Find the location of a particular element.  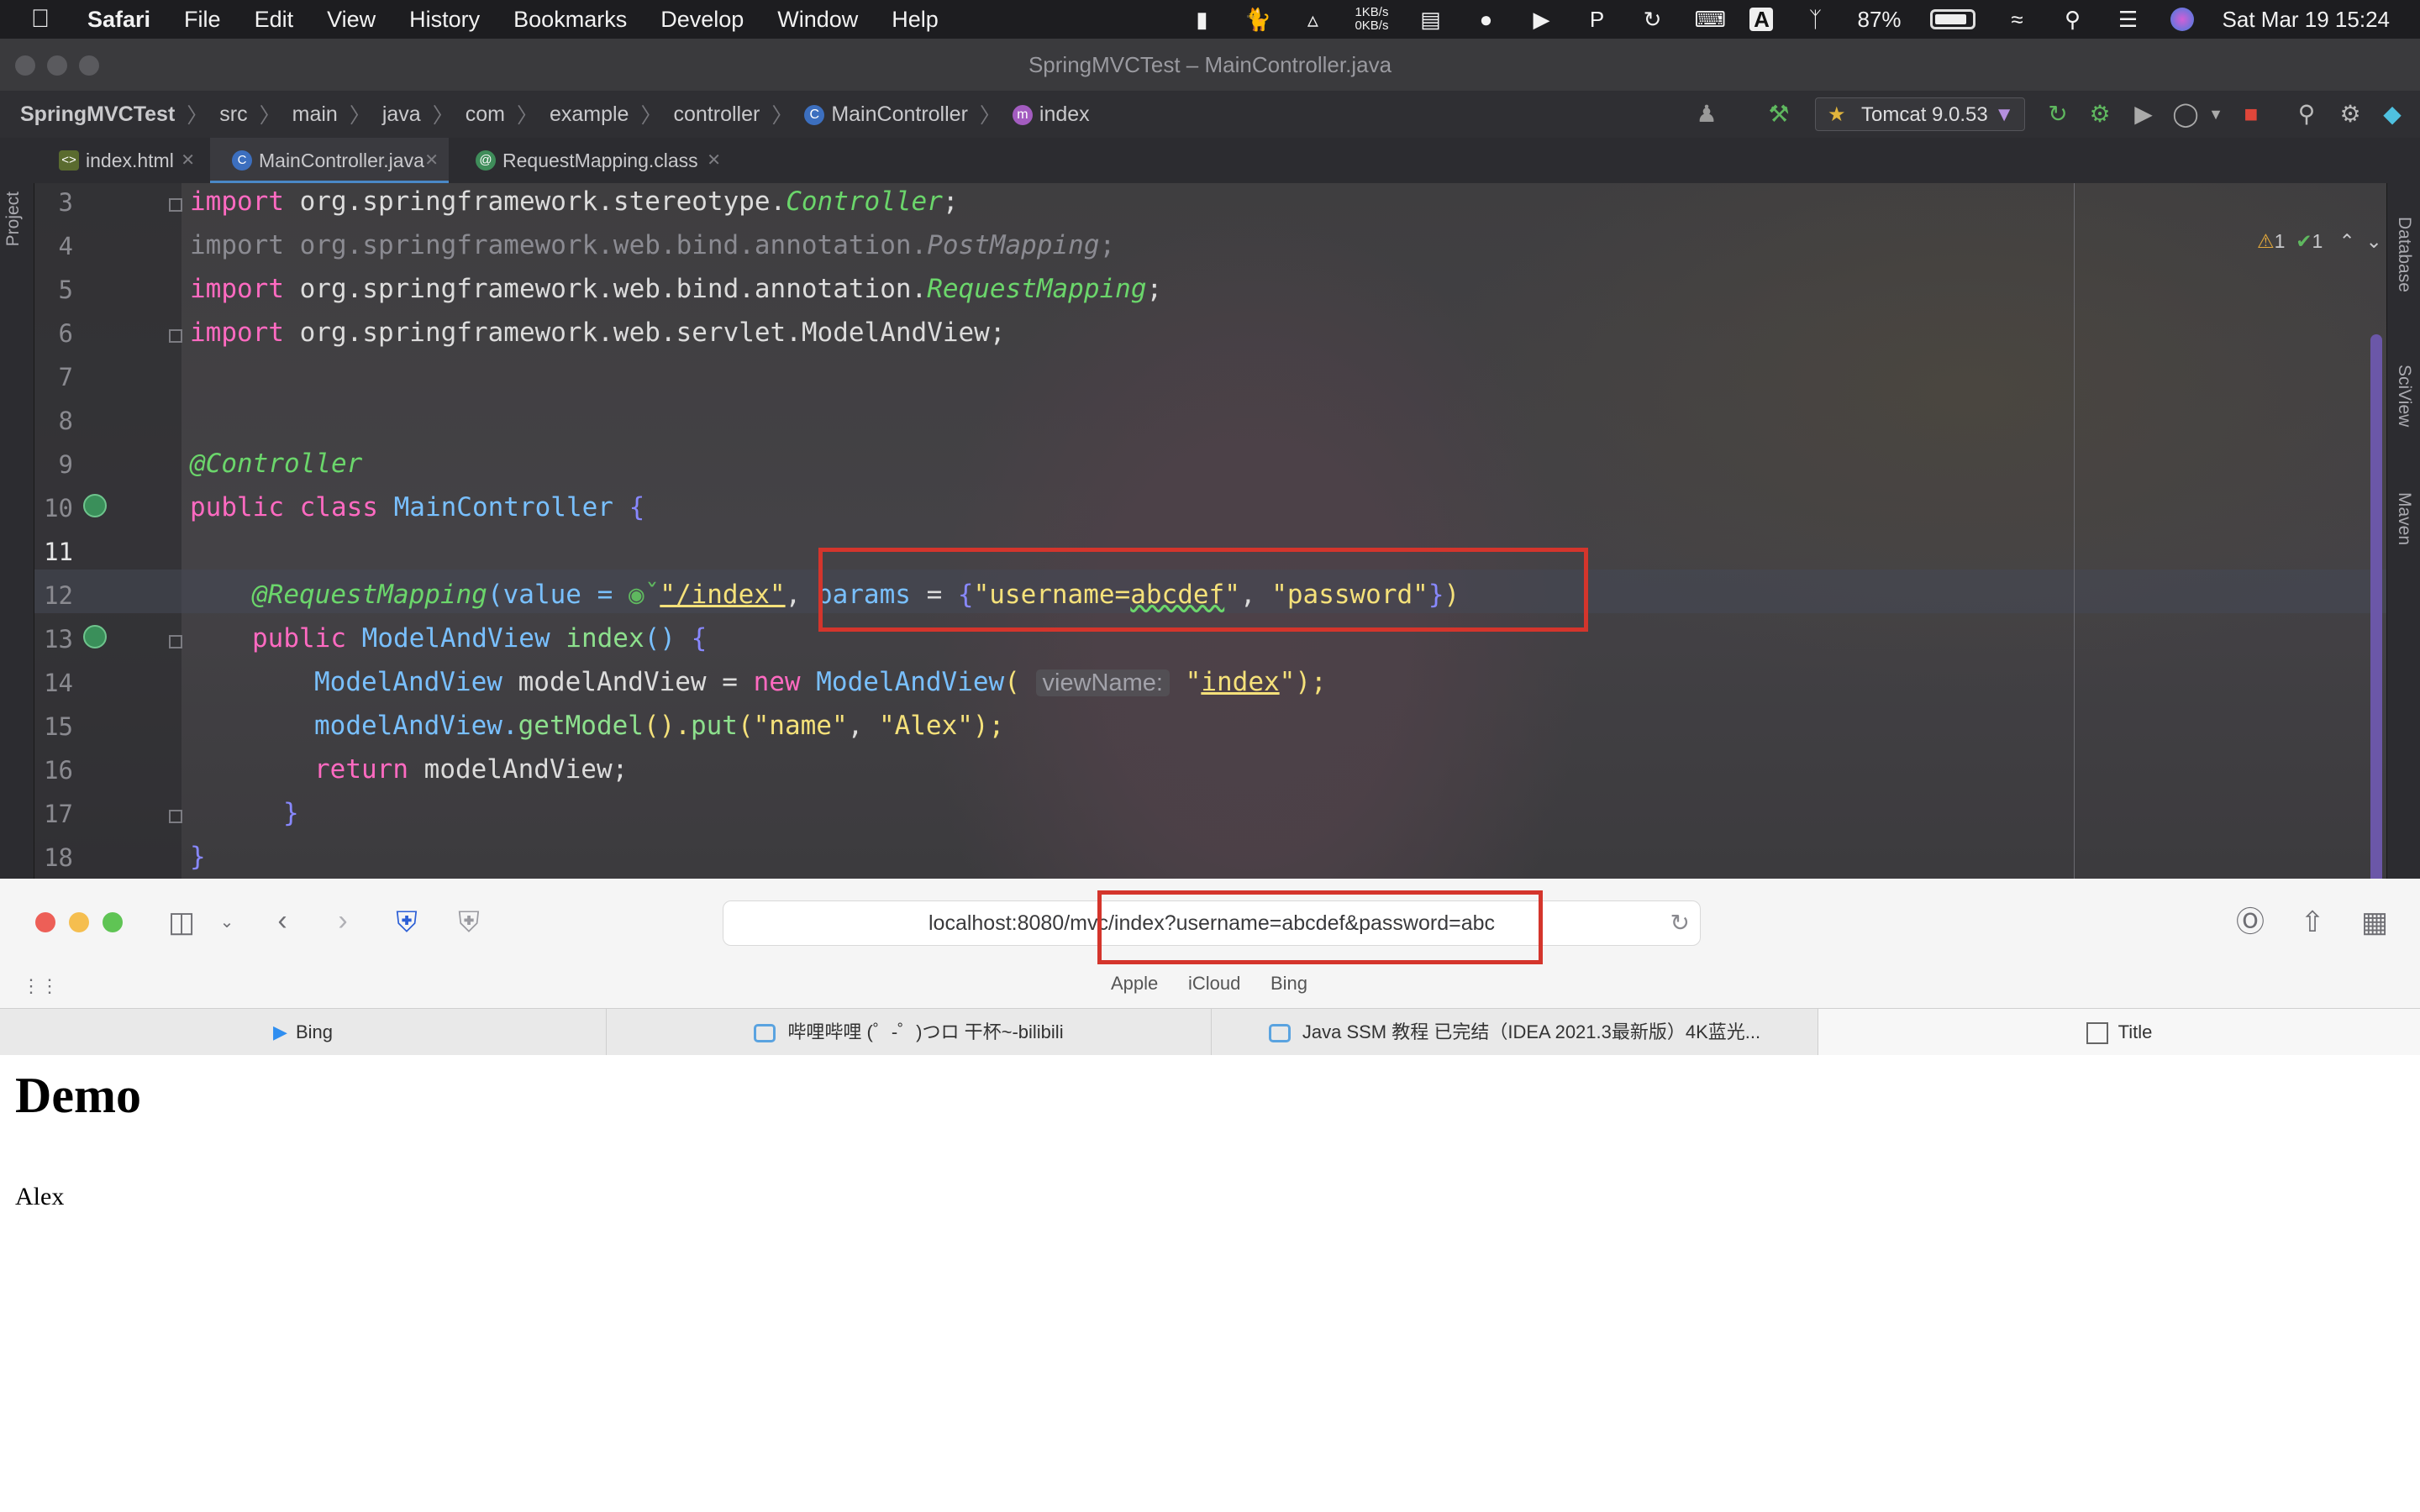

stop-icon: ■ is located at coordinates (2251, 114).